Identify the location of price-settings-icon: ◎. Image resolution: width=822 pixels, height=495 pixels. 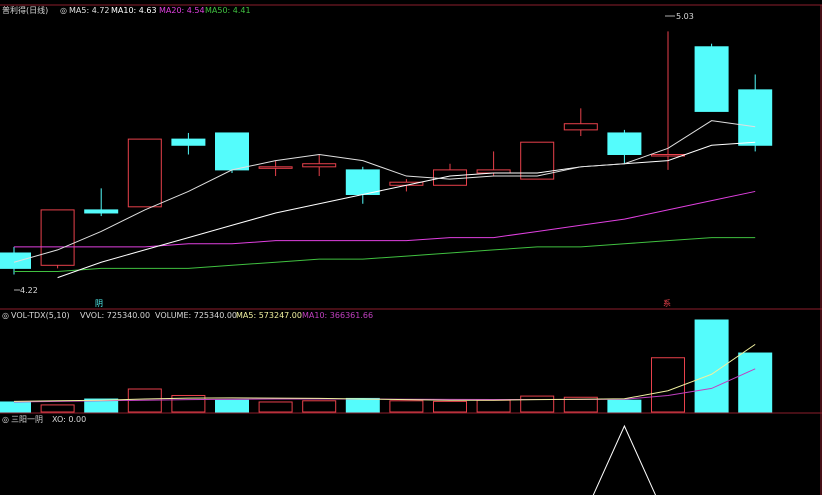
(63, 10).